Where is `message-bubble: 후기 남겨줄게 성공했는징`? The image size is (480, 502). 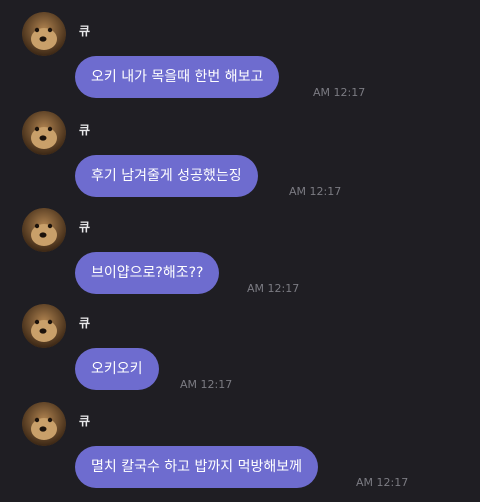 message-bubble: 후기 남겨줄게 성공했는징 is located at coordinates (166, 176).